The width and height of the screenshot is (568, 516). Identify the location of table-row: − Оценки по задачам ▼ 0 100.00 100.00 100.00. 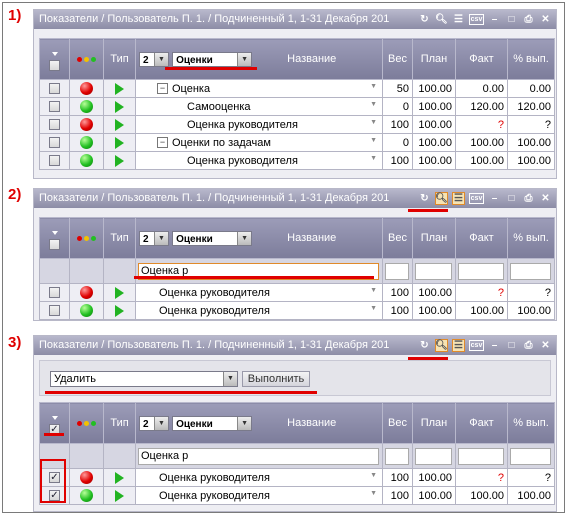
(297, 142).